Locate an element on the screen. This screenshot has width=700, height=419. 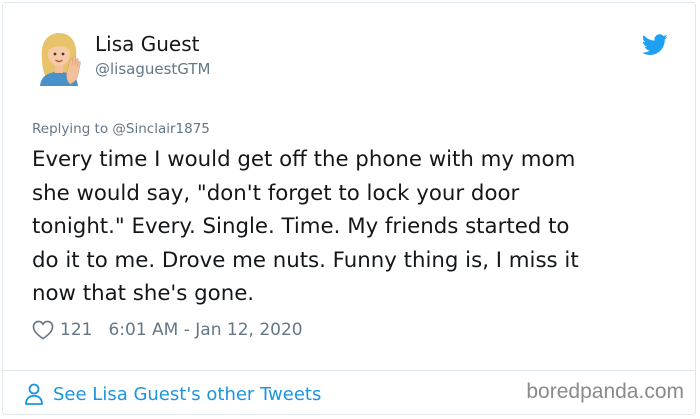
twitter-bird-icon is located at coordinates (655, 45).